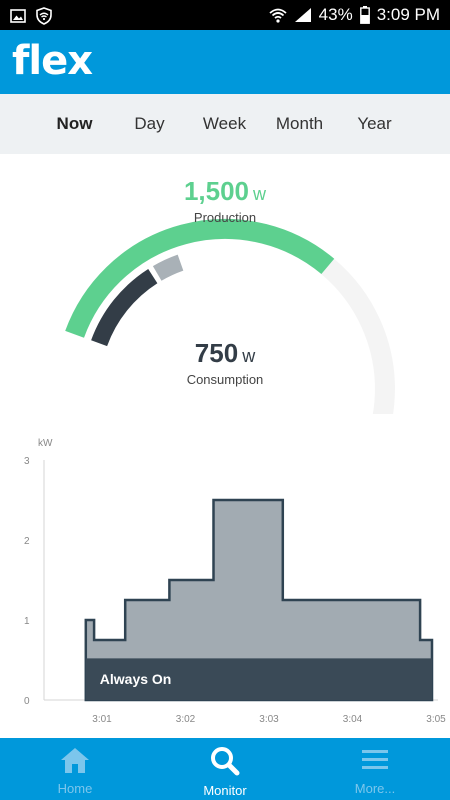  Describe the element at coordinates (75, 788) in the screenshot. I see `nav-home-label: Home` at that location.